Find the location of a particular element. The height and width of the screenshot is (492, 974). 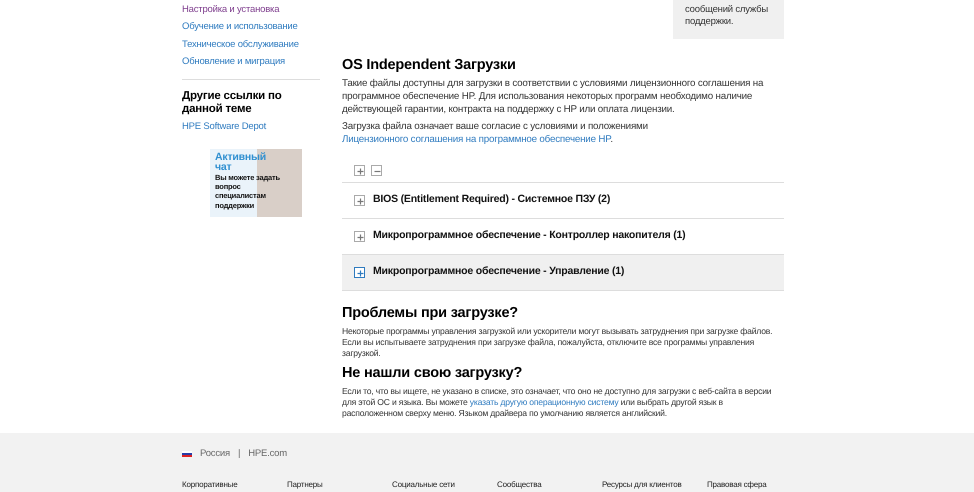

info-box-text: сообщений службы поддержки. is located at coordinates (728, 19).